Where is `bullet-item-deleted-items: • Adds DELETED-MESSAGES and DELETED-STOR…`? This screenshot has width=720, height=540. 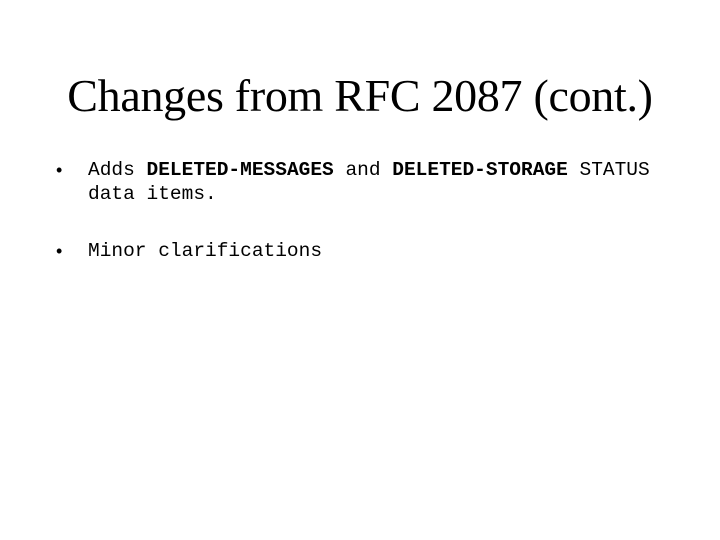 bullet-item-deleted-items: • Adds DELETED-MESSAGES and DELETED-STOR… is located at coordinates (366, 182).